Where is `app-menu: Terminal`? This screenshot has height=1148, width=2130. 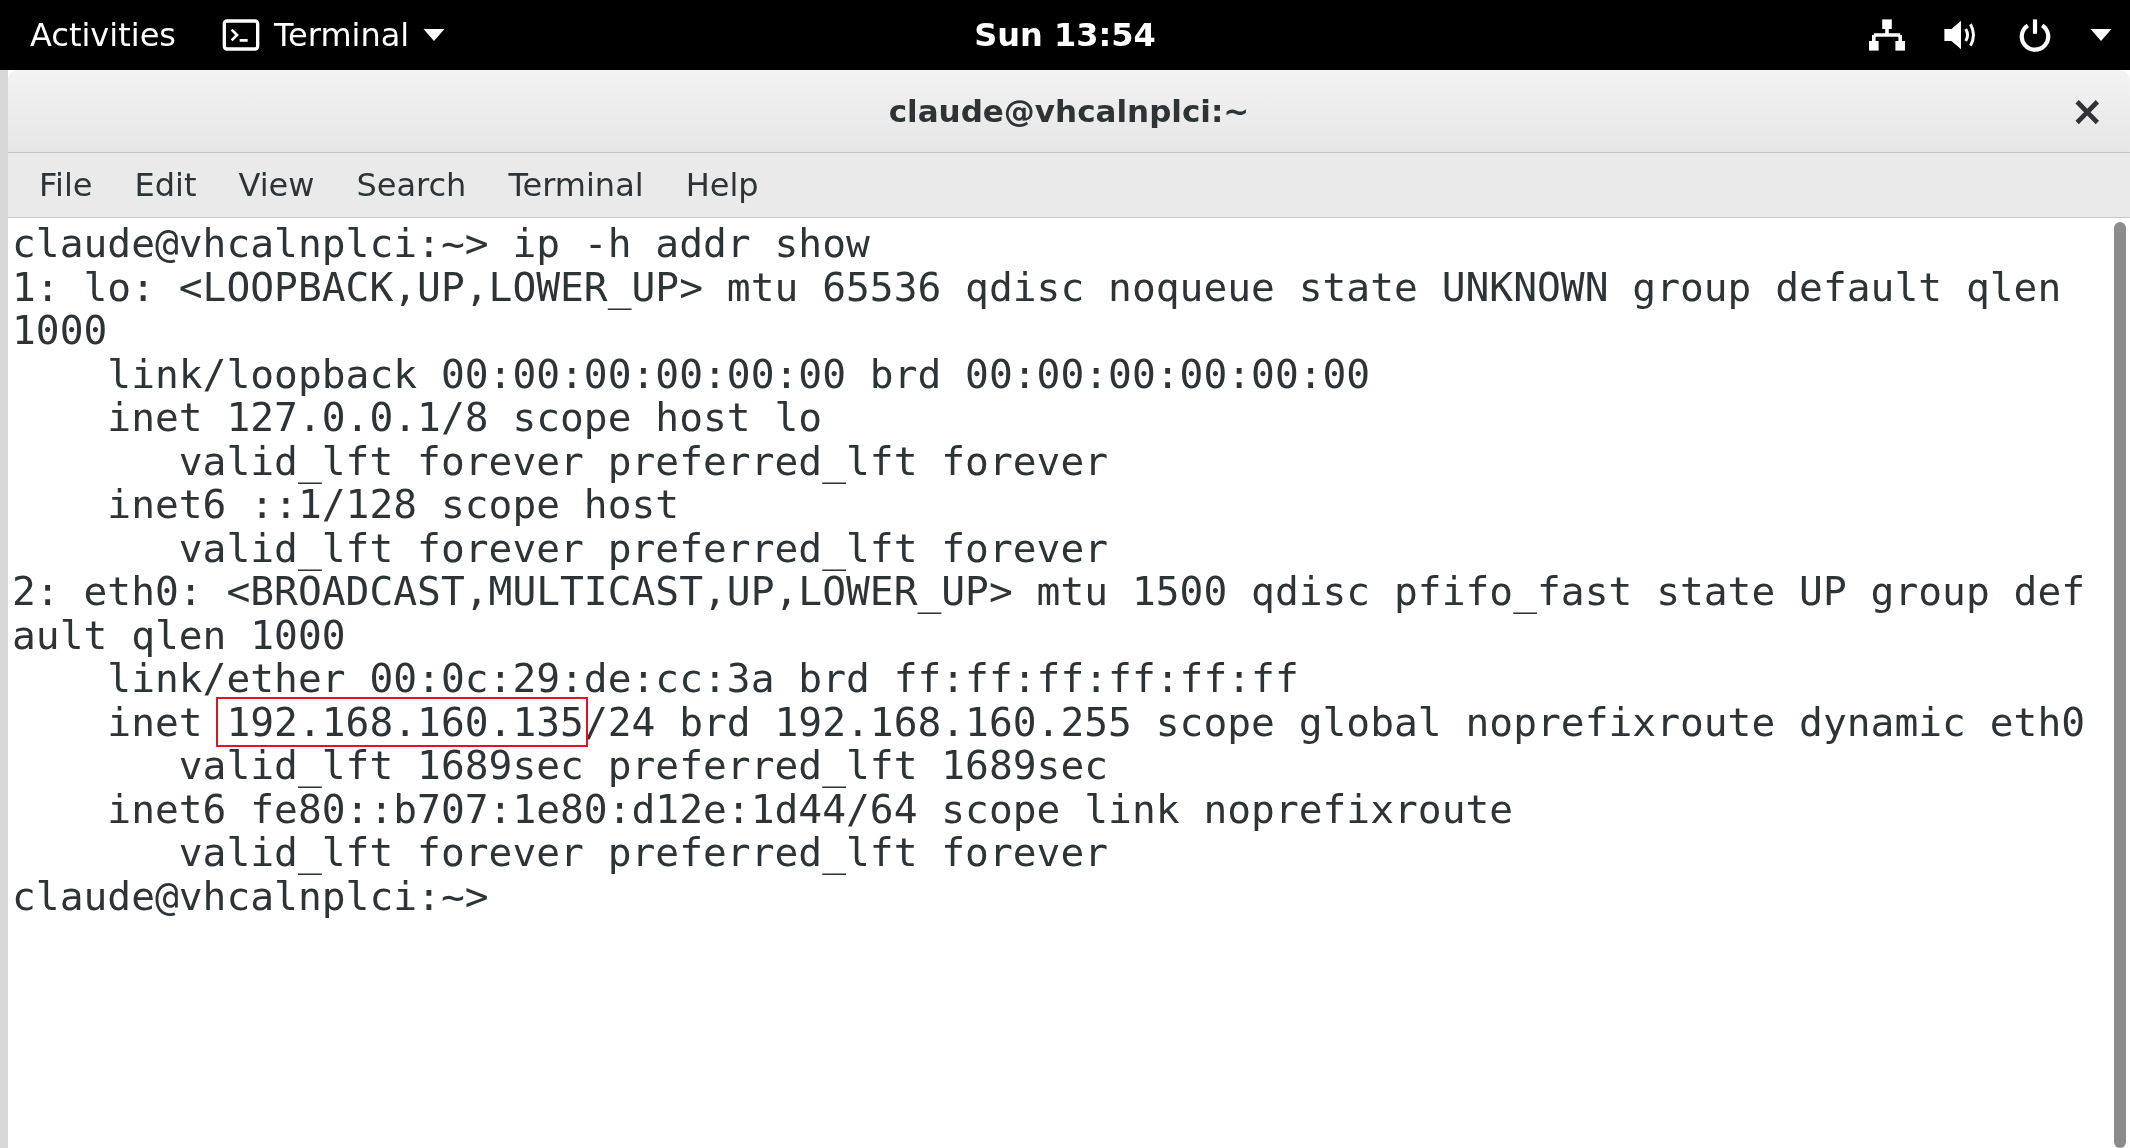 app-menu: Terminal is located at coordinates (334, 35).